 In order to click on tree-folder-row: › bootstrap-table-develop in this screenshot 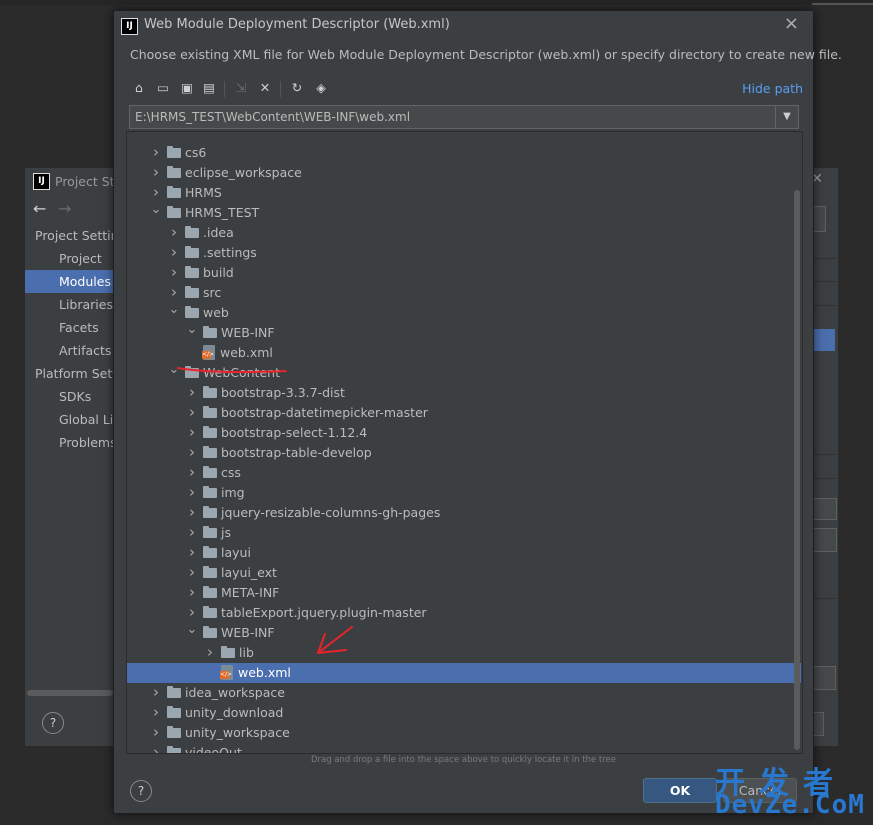, I will do `click(464, 453)`.